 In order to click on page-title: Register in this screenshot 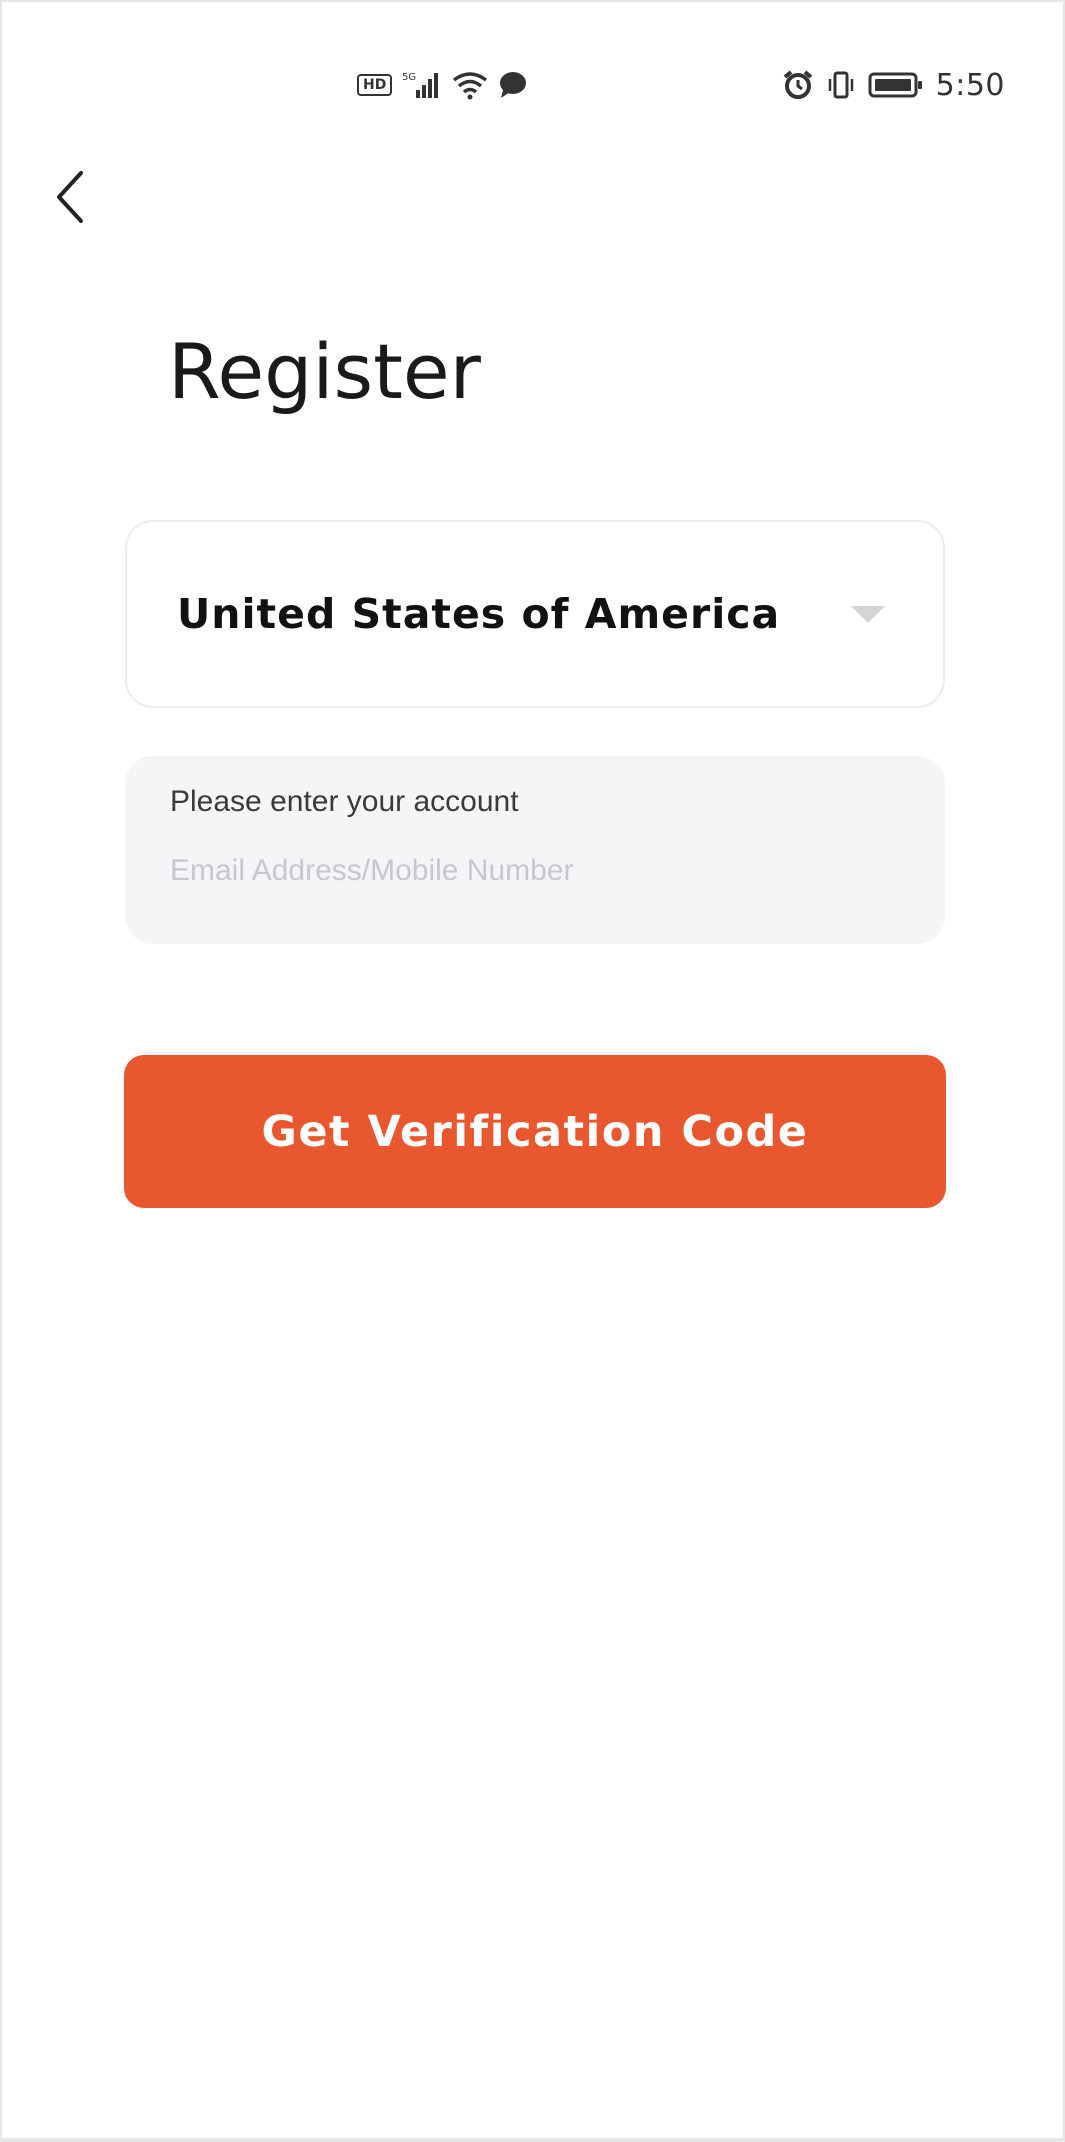, I will do `click(324, 371)`.